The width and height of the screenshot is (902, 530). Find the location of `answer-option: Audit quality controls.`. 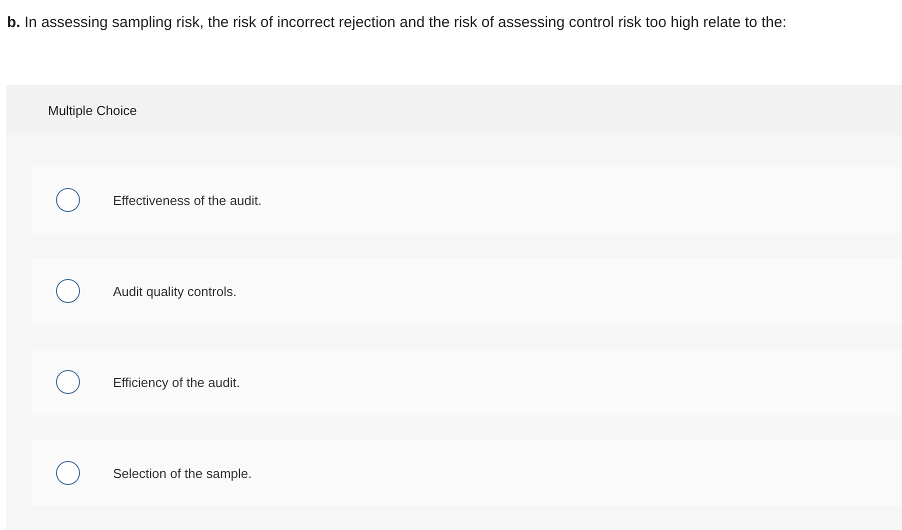

answer-option: Audit quality controls. is located at coordinates (467, 291).